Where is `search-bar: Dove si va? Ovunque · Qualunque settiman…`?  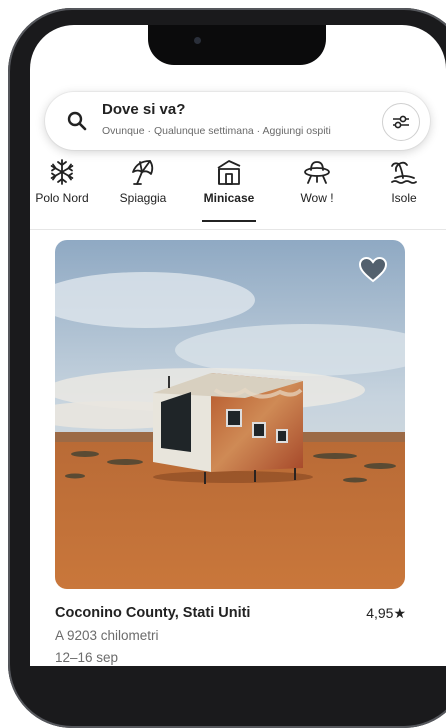 search-bar: Dove si va? Ovunque · Qualunque settiman… is located at coordinates (237, 121).